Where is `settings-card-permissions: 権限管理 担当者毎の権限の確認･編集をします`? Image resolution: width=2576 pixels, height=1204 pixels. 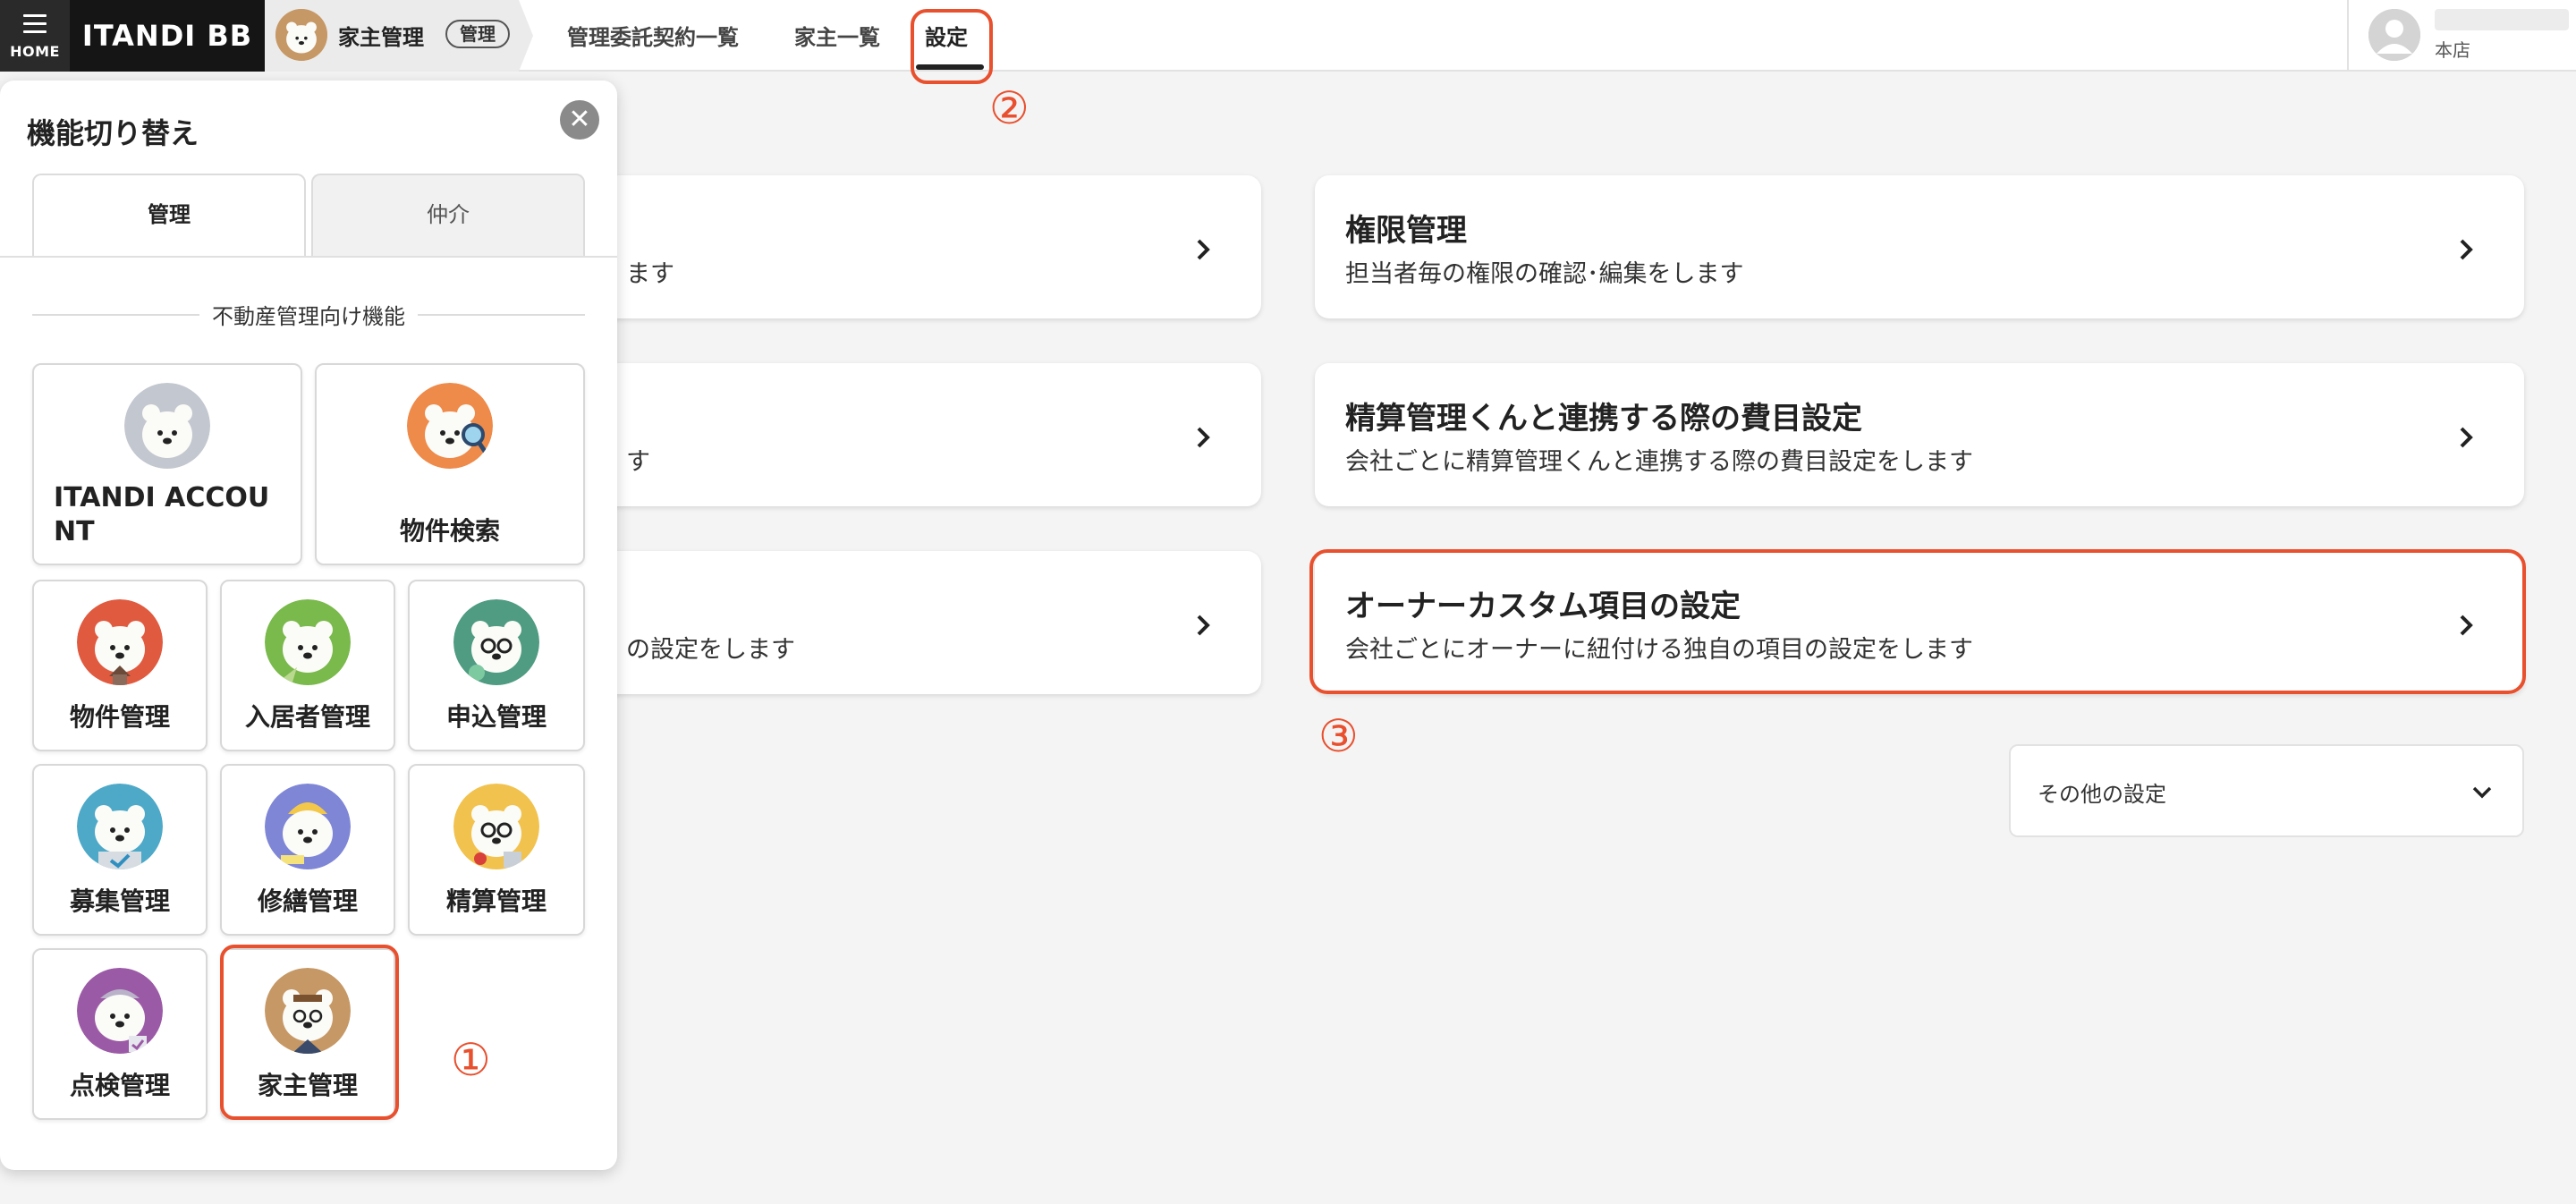
settings-card-permissions: 権限管理 担当者毎の権限の確認･編集をします is located at coordinates (1919, 247).